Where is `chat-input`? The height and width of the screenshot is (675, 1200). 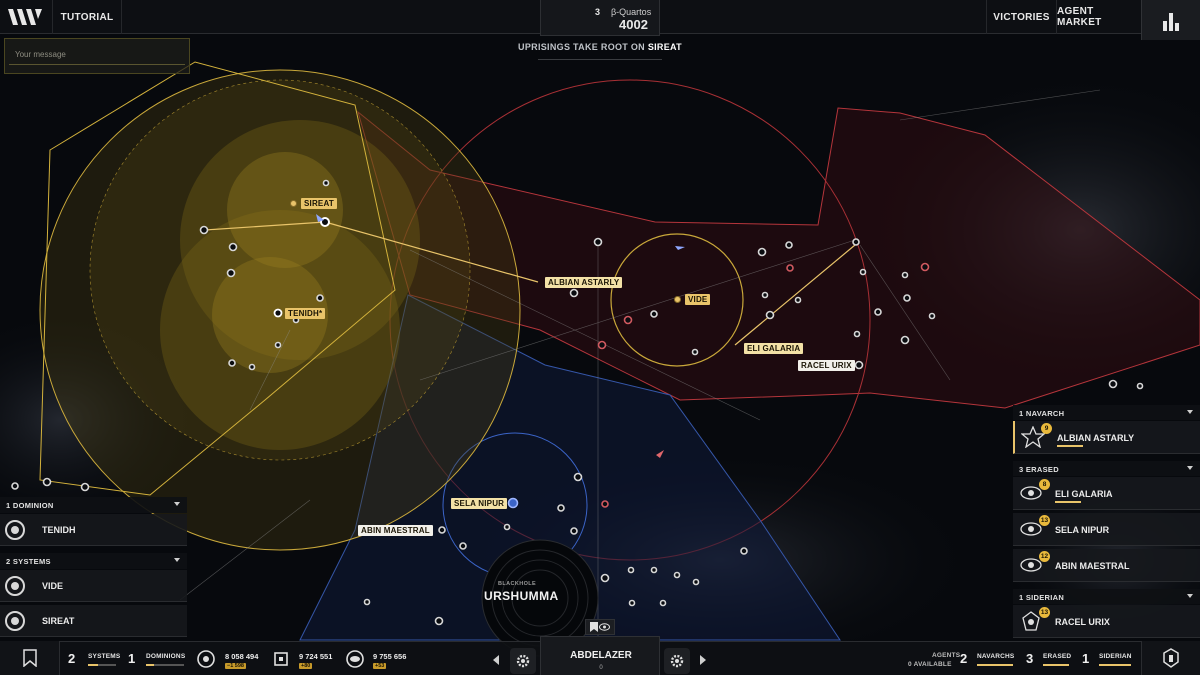
chat-input is located at coordinates (97, 55).